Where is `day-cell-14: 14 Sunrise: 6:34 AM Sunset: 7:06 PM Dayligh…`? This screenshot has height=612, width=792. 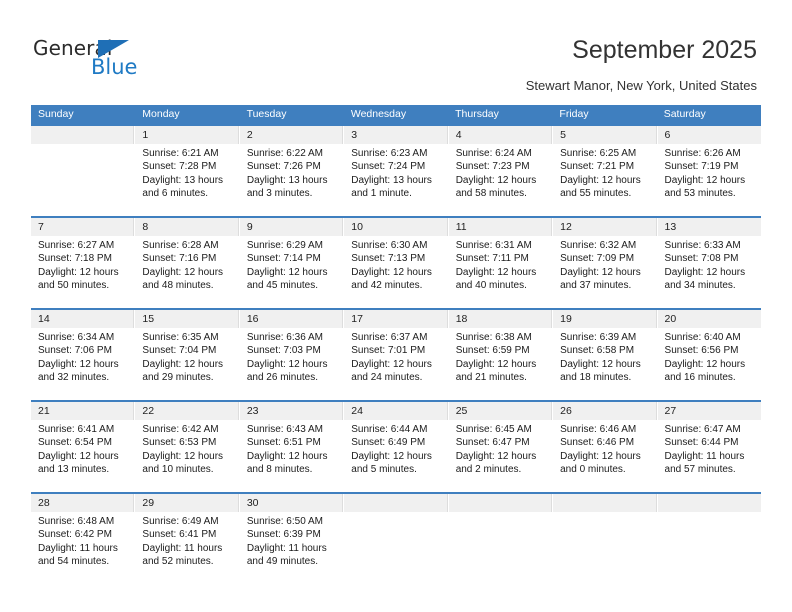 day-cell-14: 14 Sunrise: 6:34 AM Sunset: 7:06 PM Dayligh… is located at coordinates (83, 355).